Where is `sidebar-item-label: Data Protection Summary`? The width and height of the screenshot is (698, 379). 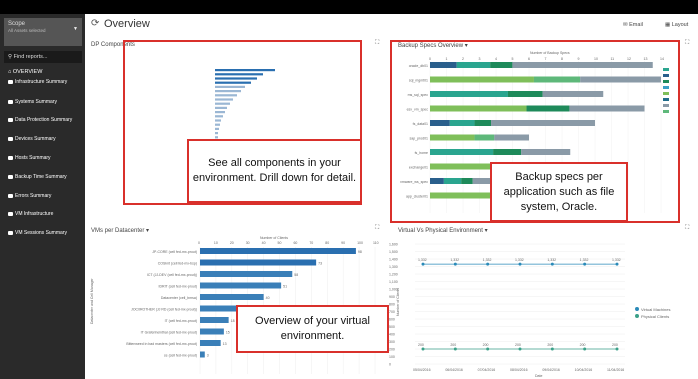 sidebar-item-label: Data Protection Summary is located at coordinates (44, 120).